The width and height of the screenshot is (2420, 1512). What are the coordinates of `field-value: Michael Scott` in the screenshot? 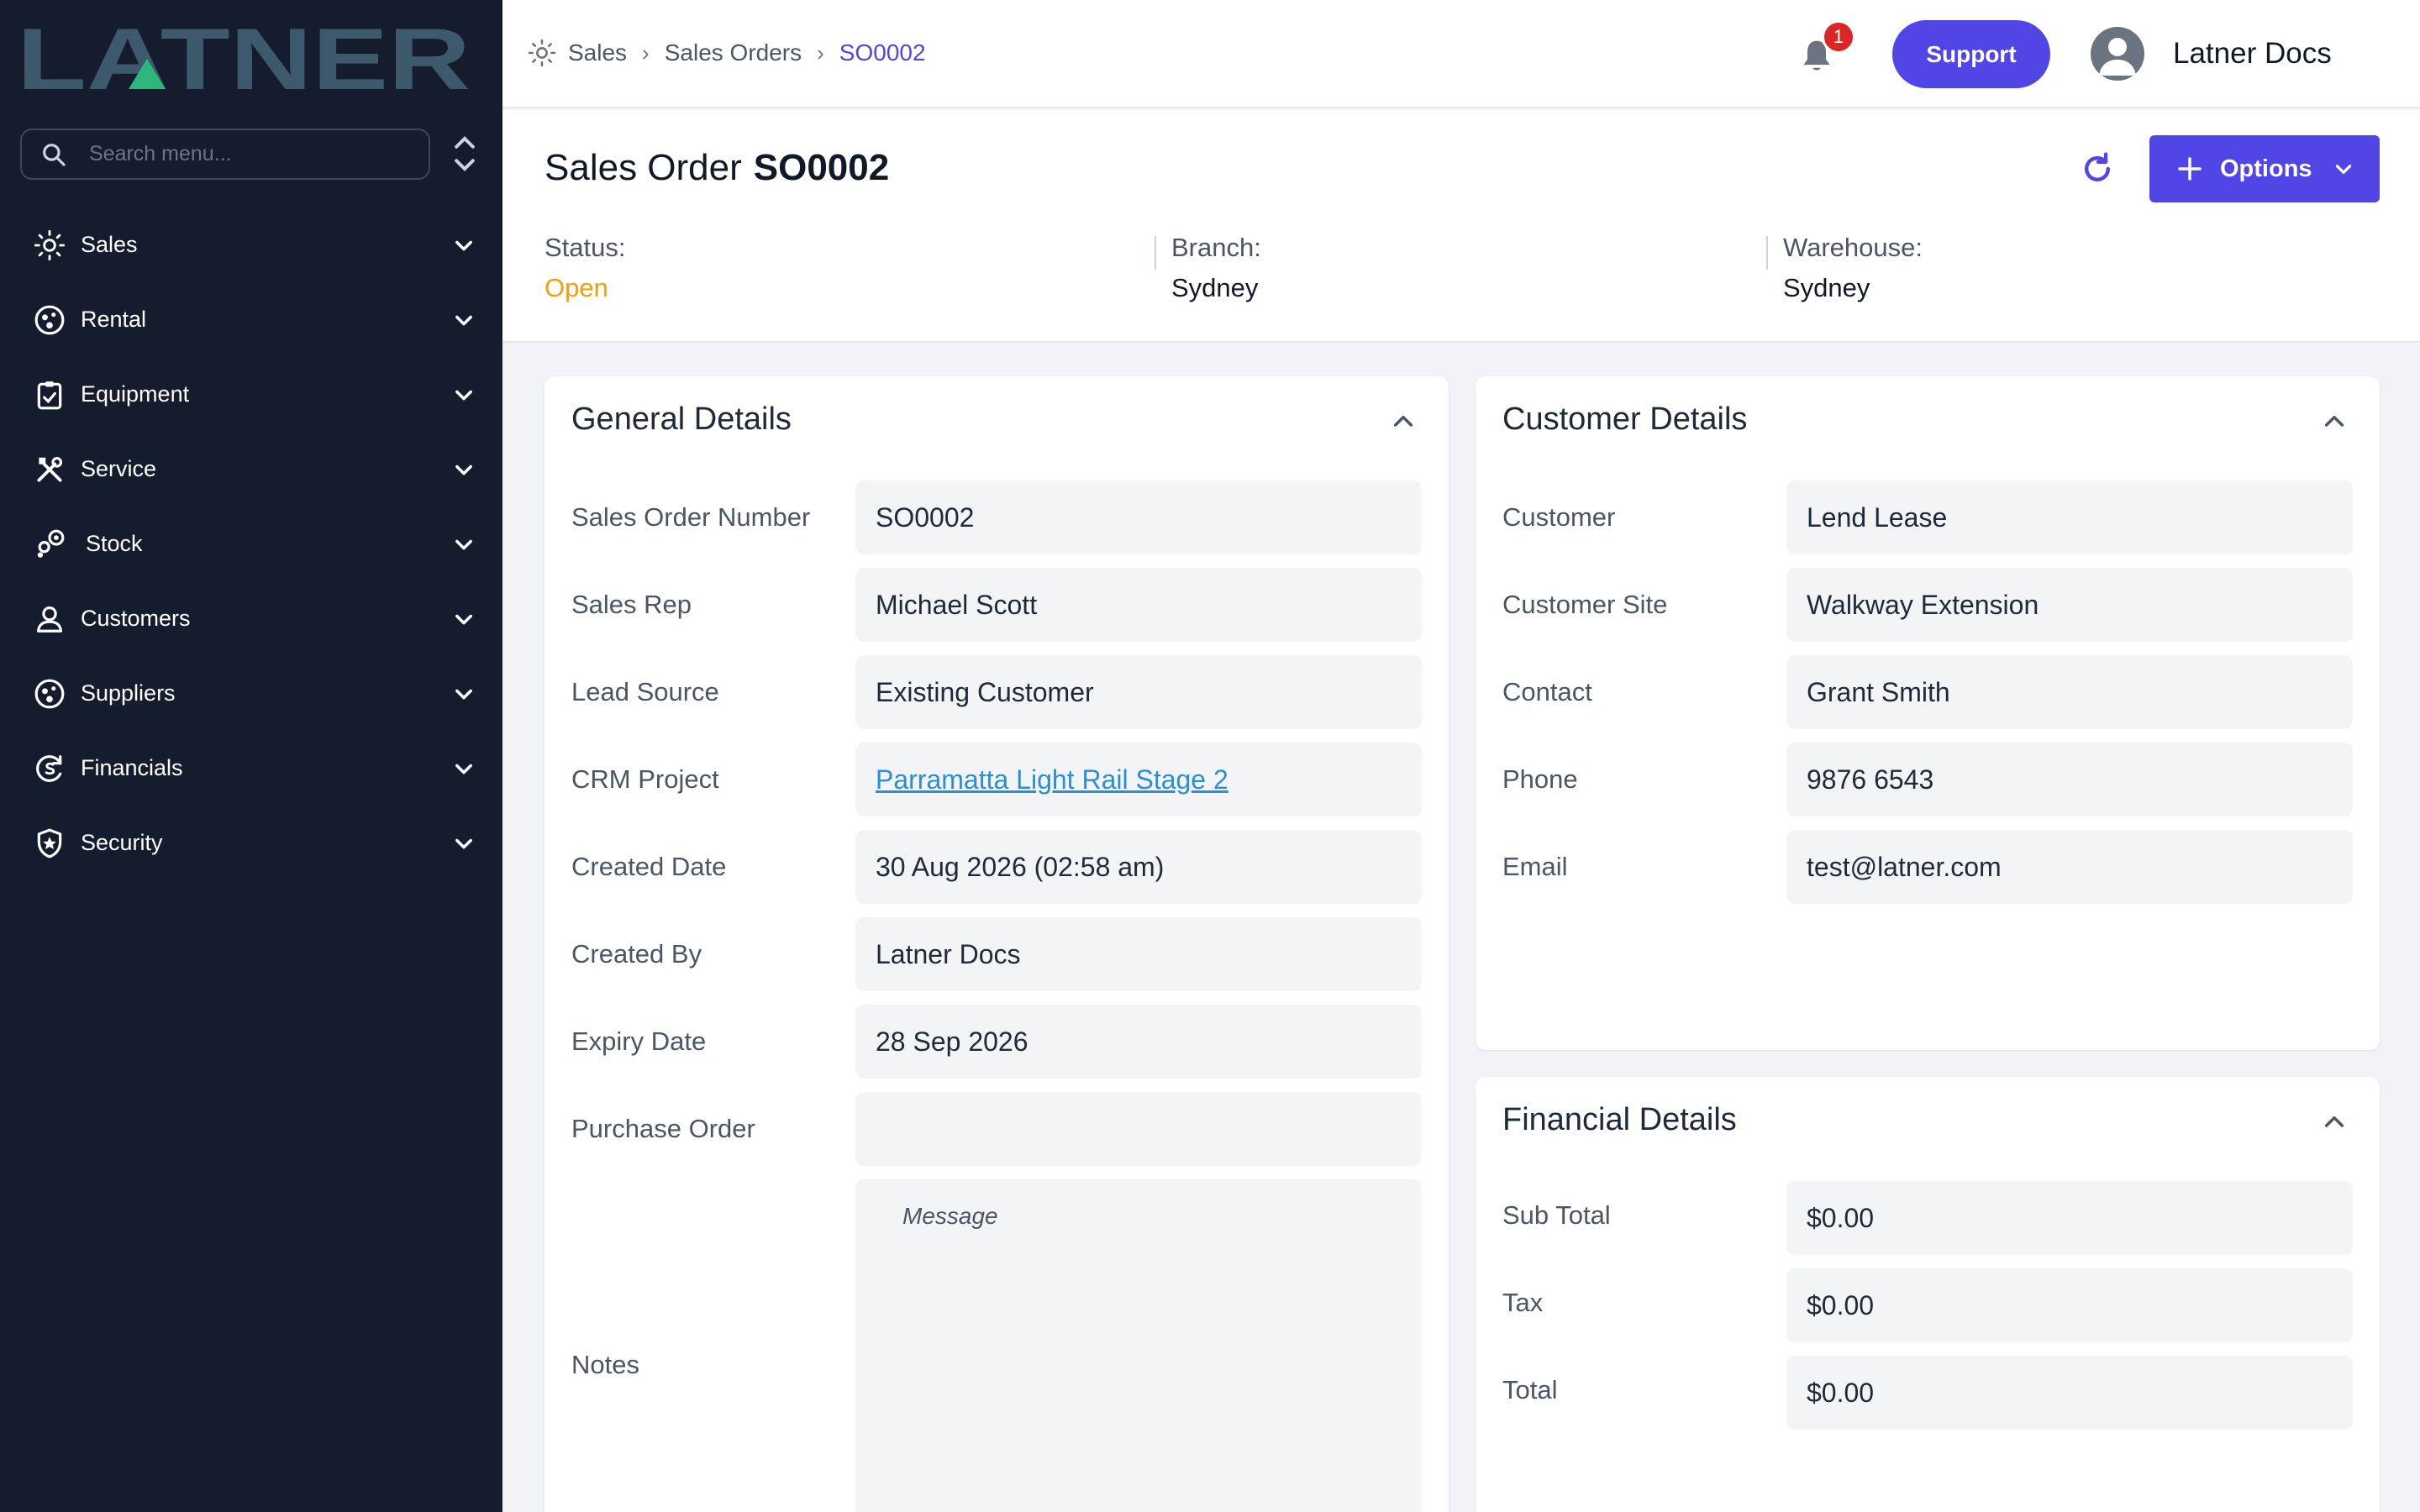 It's located at (1138, 605).